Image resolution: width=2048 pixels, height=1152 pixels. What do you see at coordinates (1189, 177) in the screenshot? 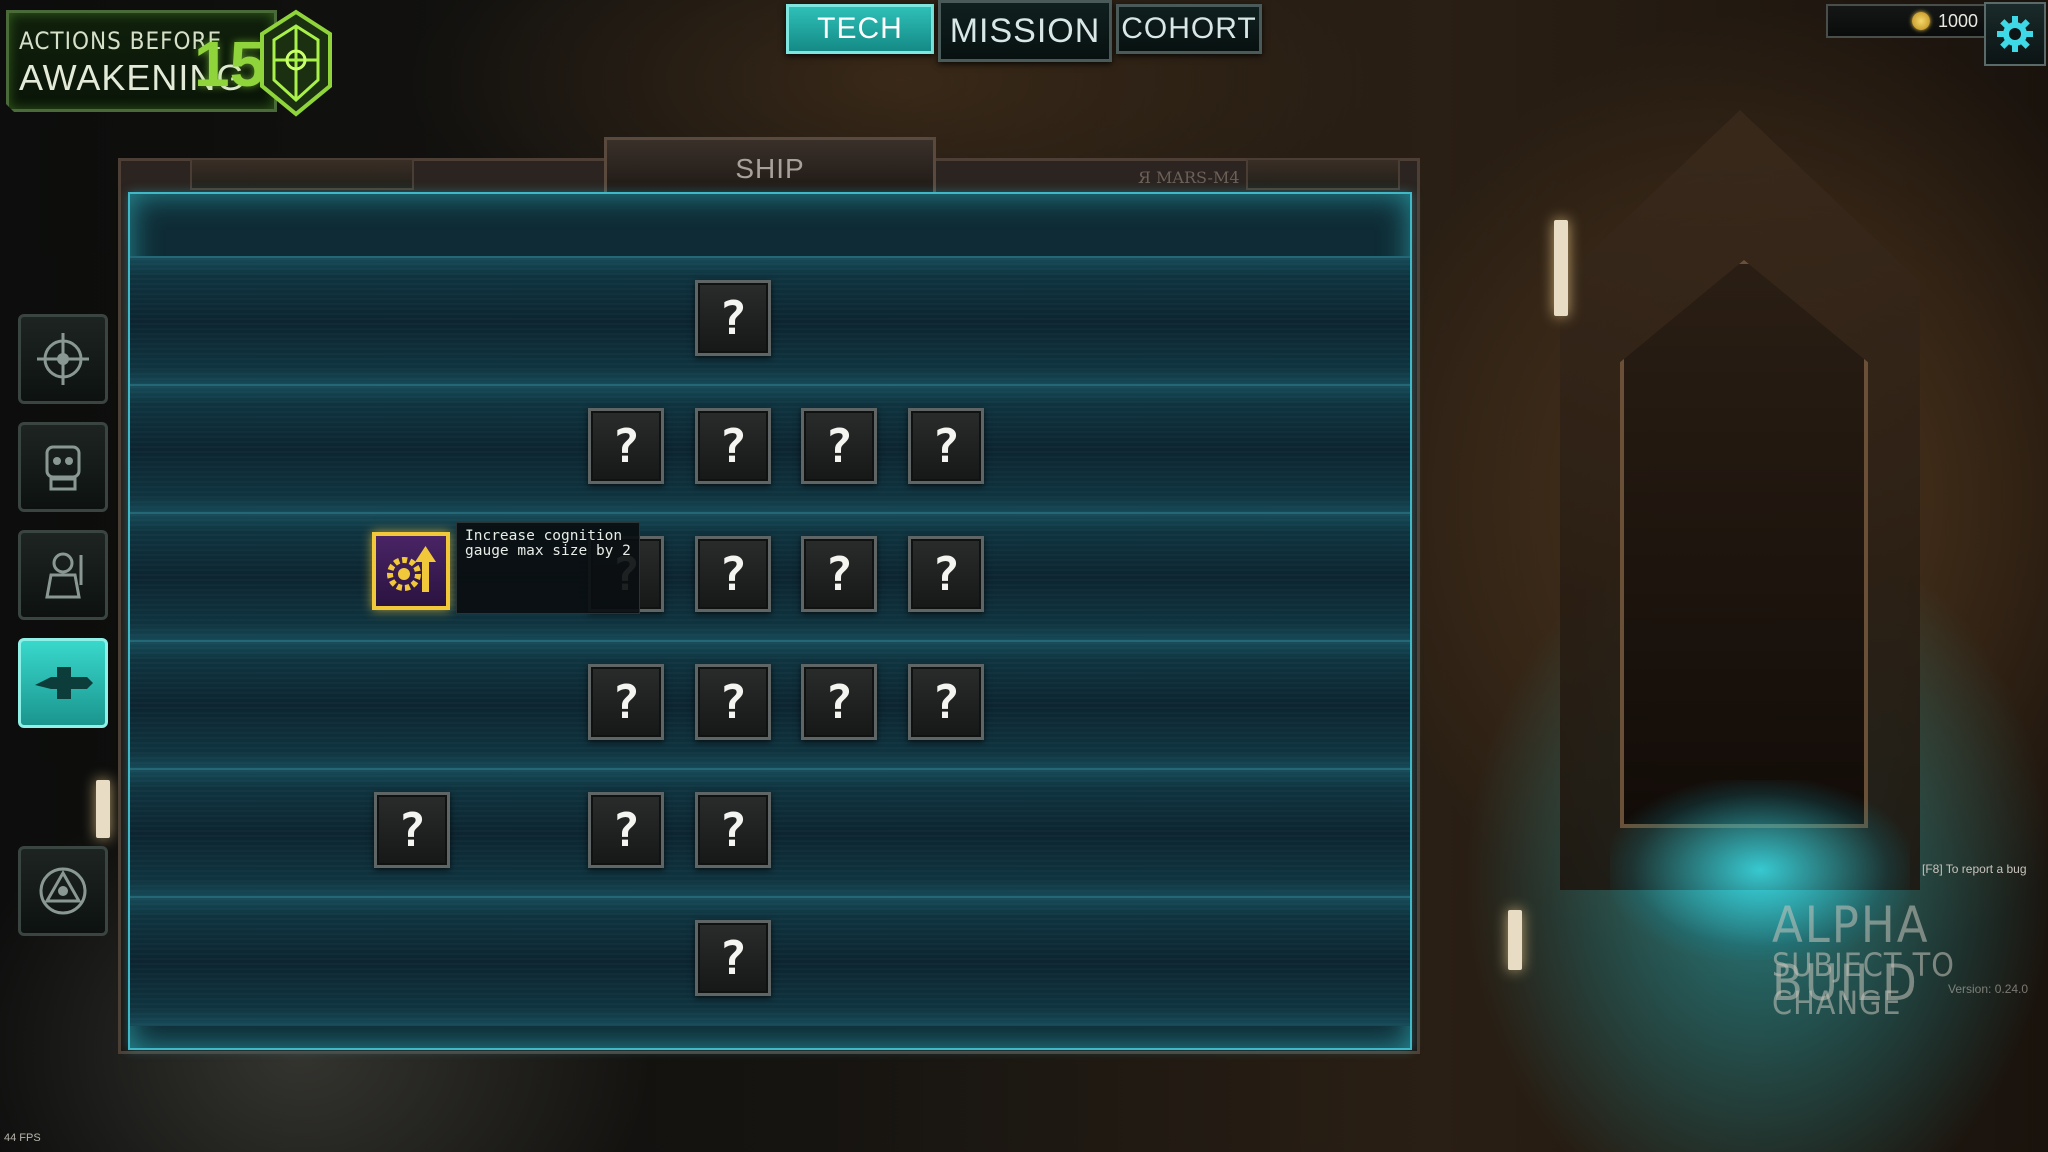
I see `frame-inscription: Я MARS-M4` at bounding box center [1189, 177].